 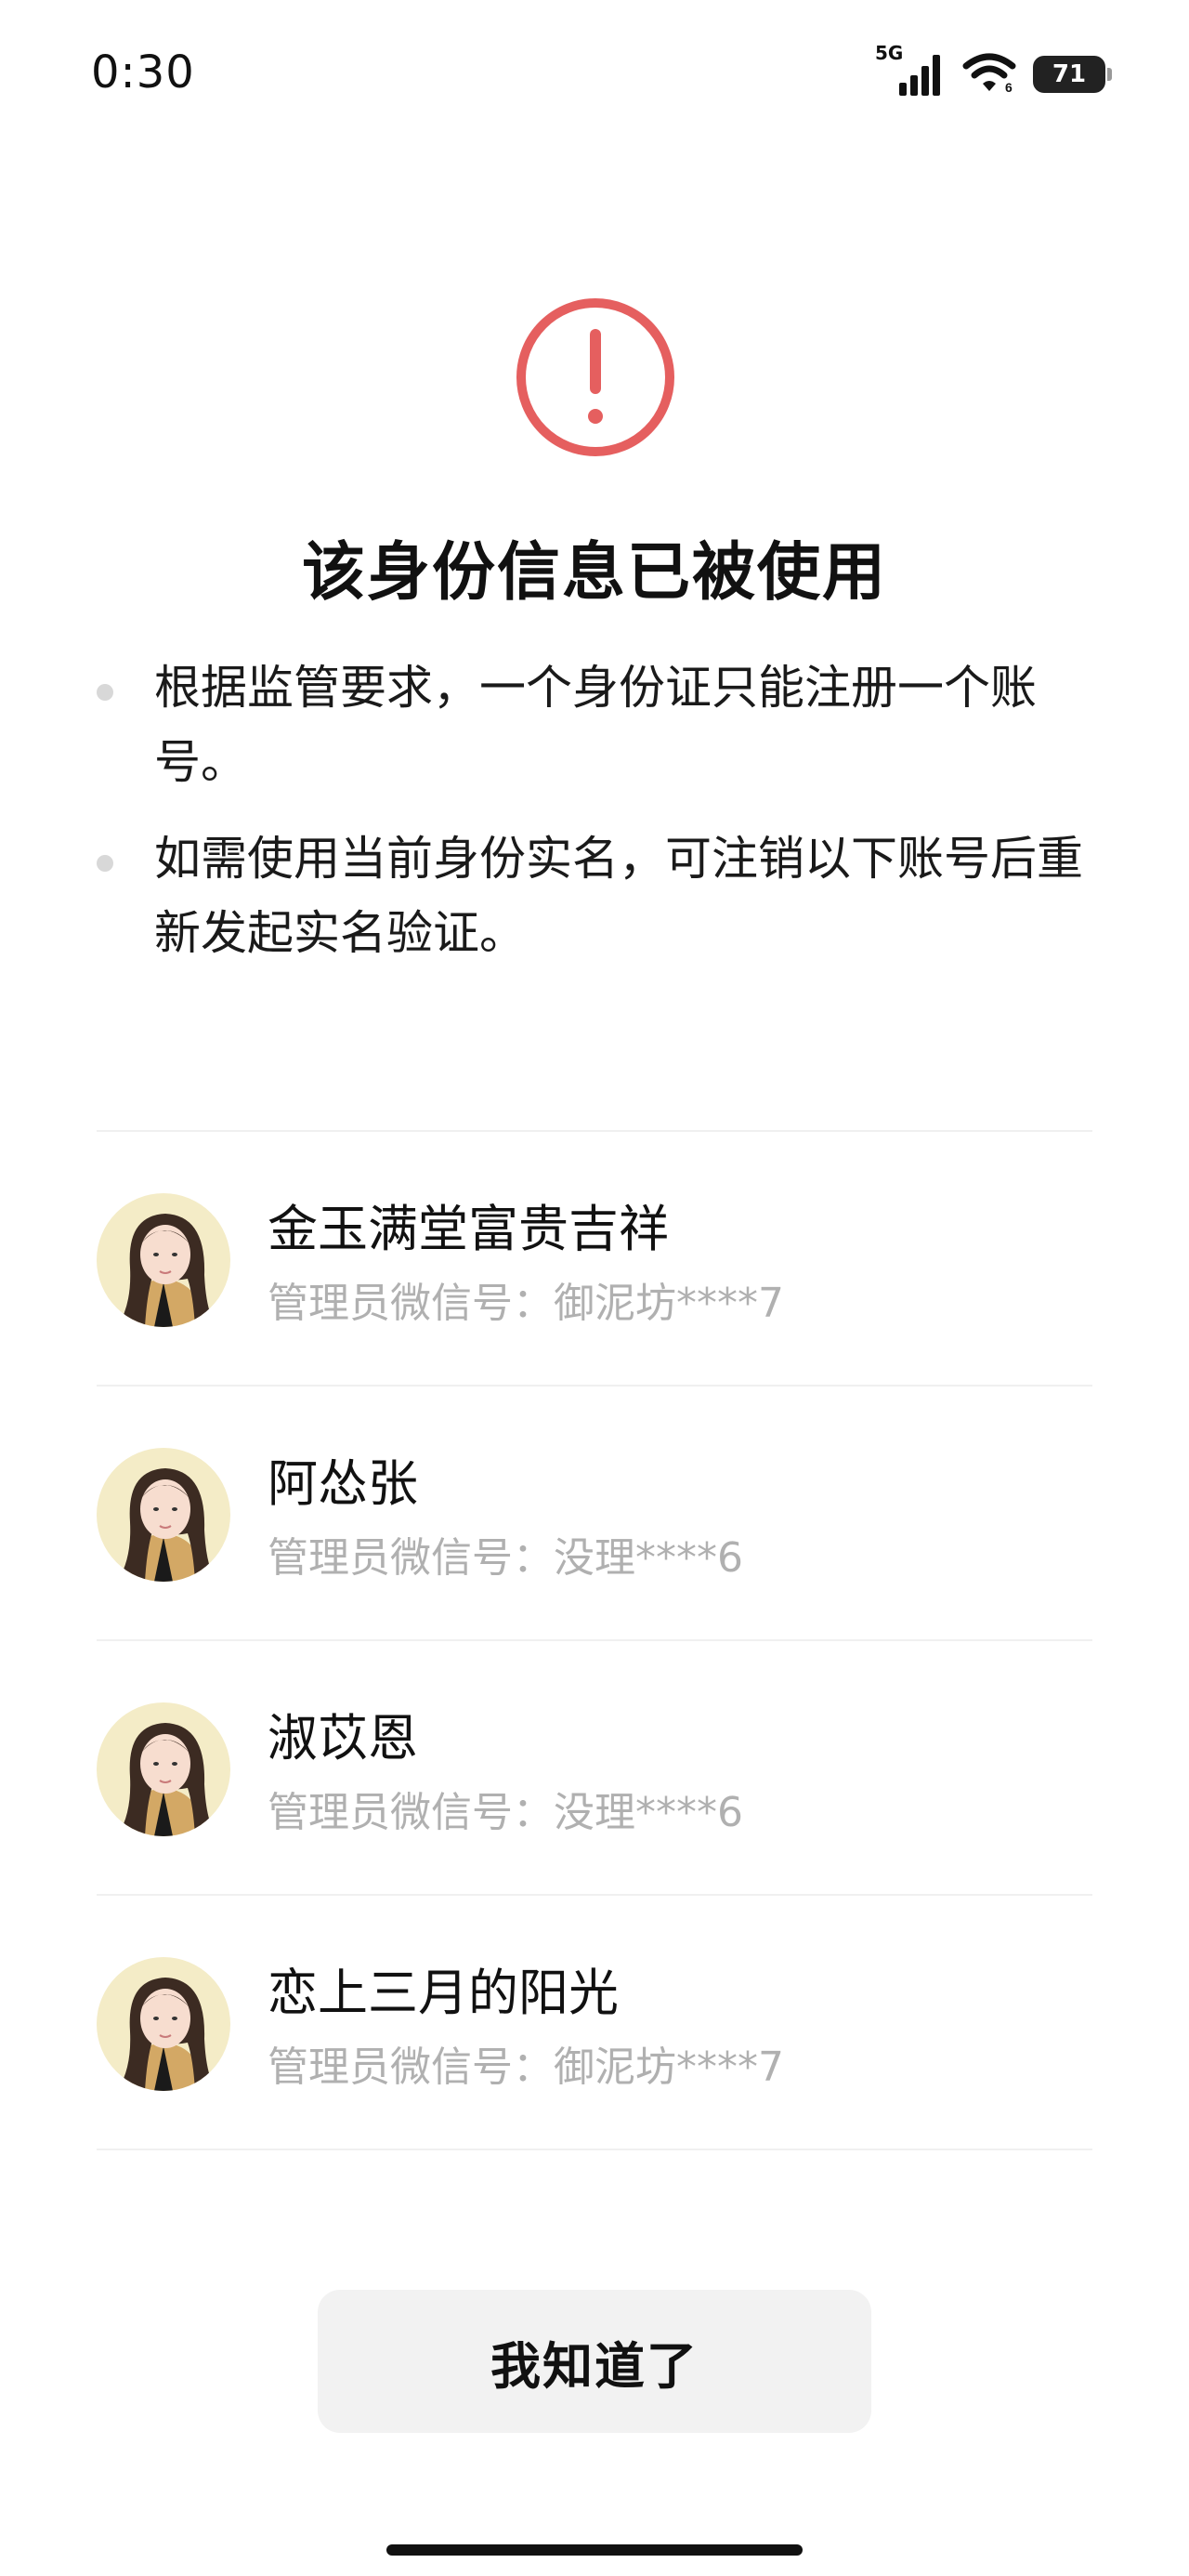 I want to click on page-title: 该身份信息已被使用, so click(x=594, y=573).